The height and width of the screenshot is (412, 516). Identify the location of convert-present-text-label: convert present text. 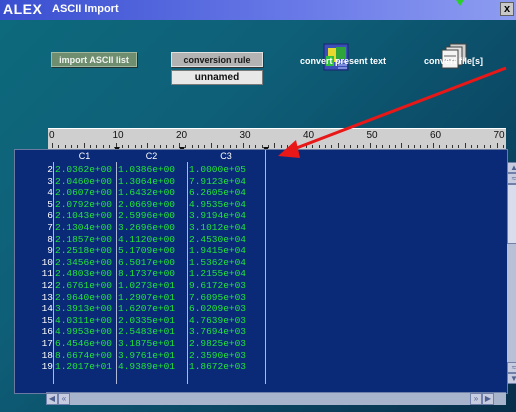
(343, 61).